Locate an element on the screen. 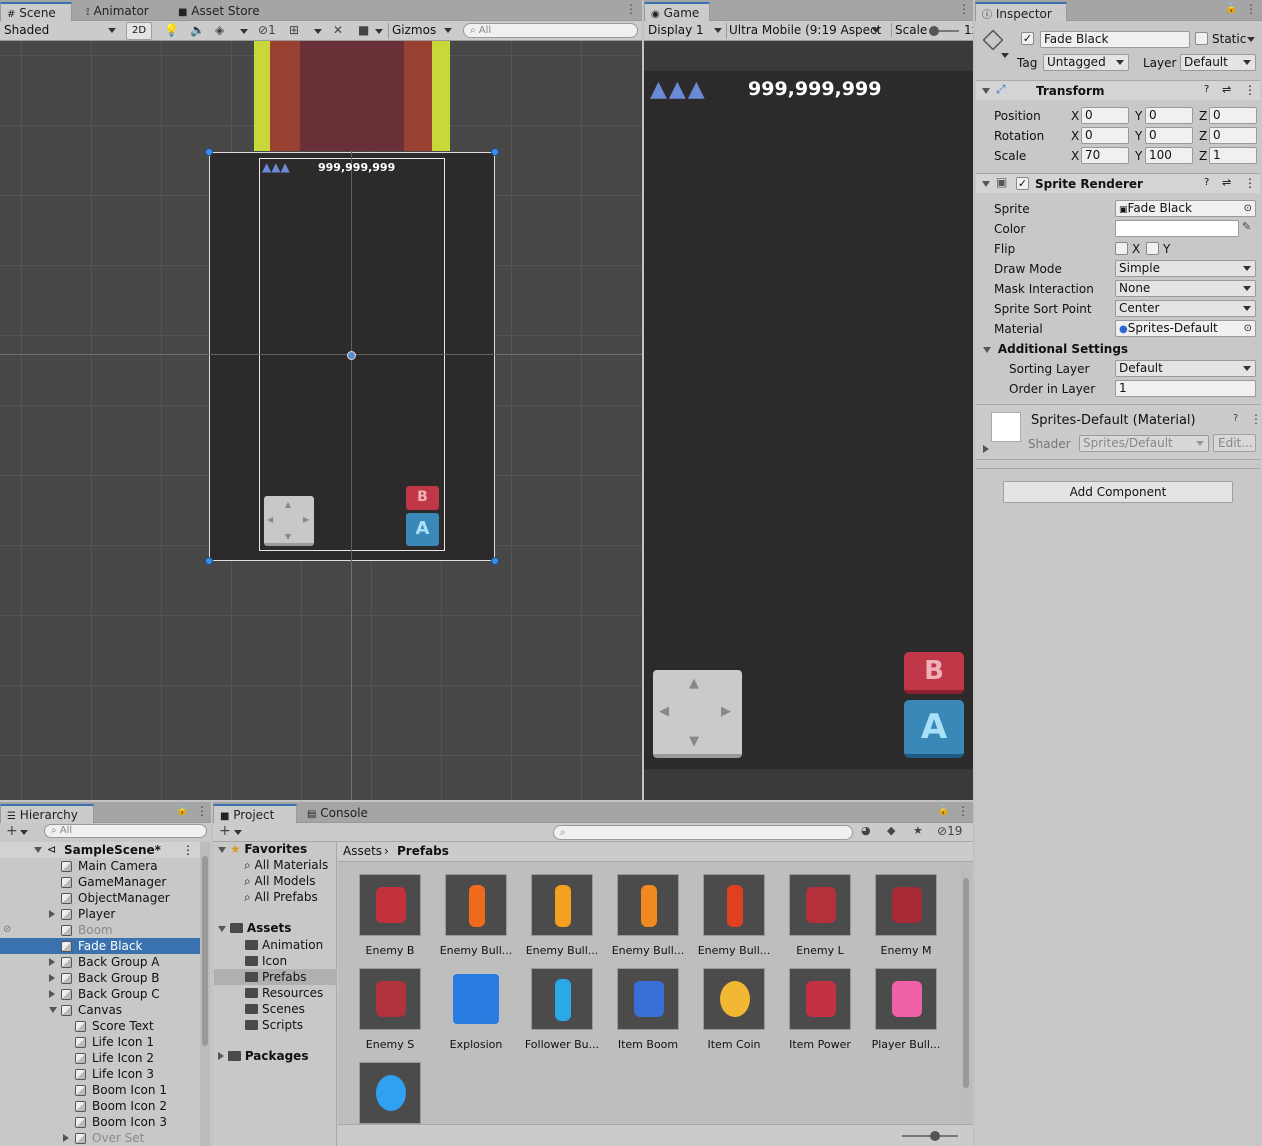 The width and height of the screenshot is (1262, 1146). scale-z-input: 1 is located at coordinates (1233, 155).